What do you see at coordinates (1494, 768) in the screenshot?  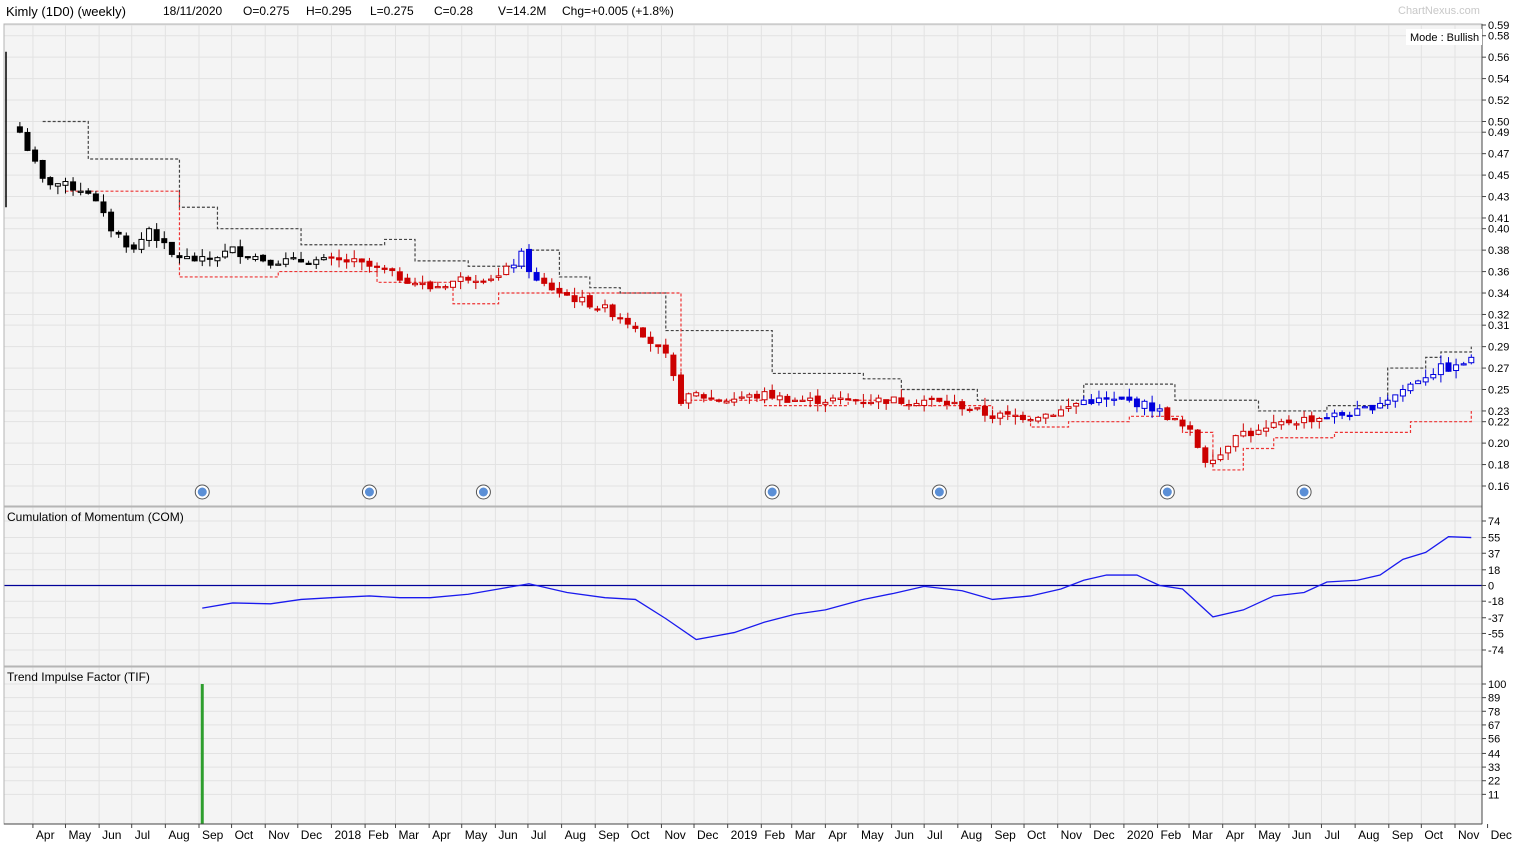 I see `tif-tick-label: 33` at bounding box center [1494, 768].